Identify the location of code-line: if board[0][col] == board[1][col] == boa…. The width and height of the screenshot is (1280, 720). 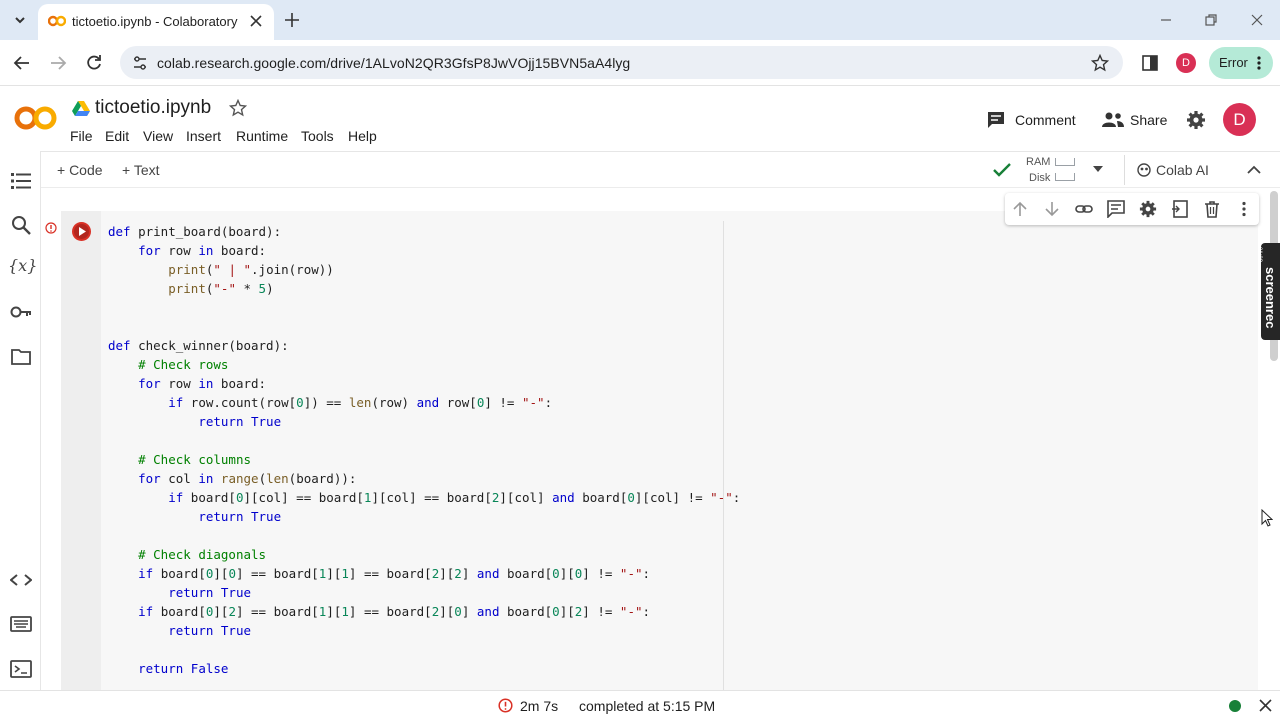
(454, 497).